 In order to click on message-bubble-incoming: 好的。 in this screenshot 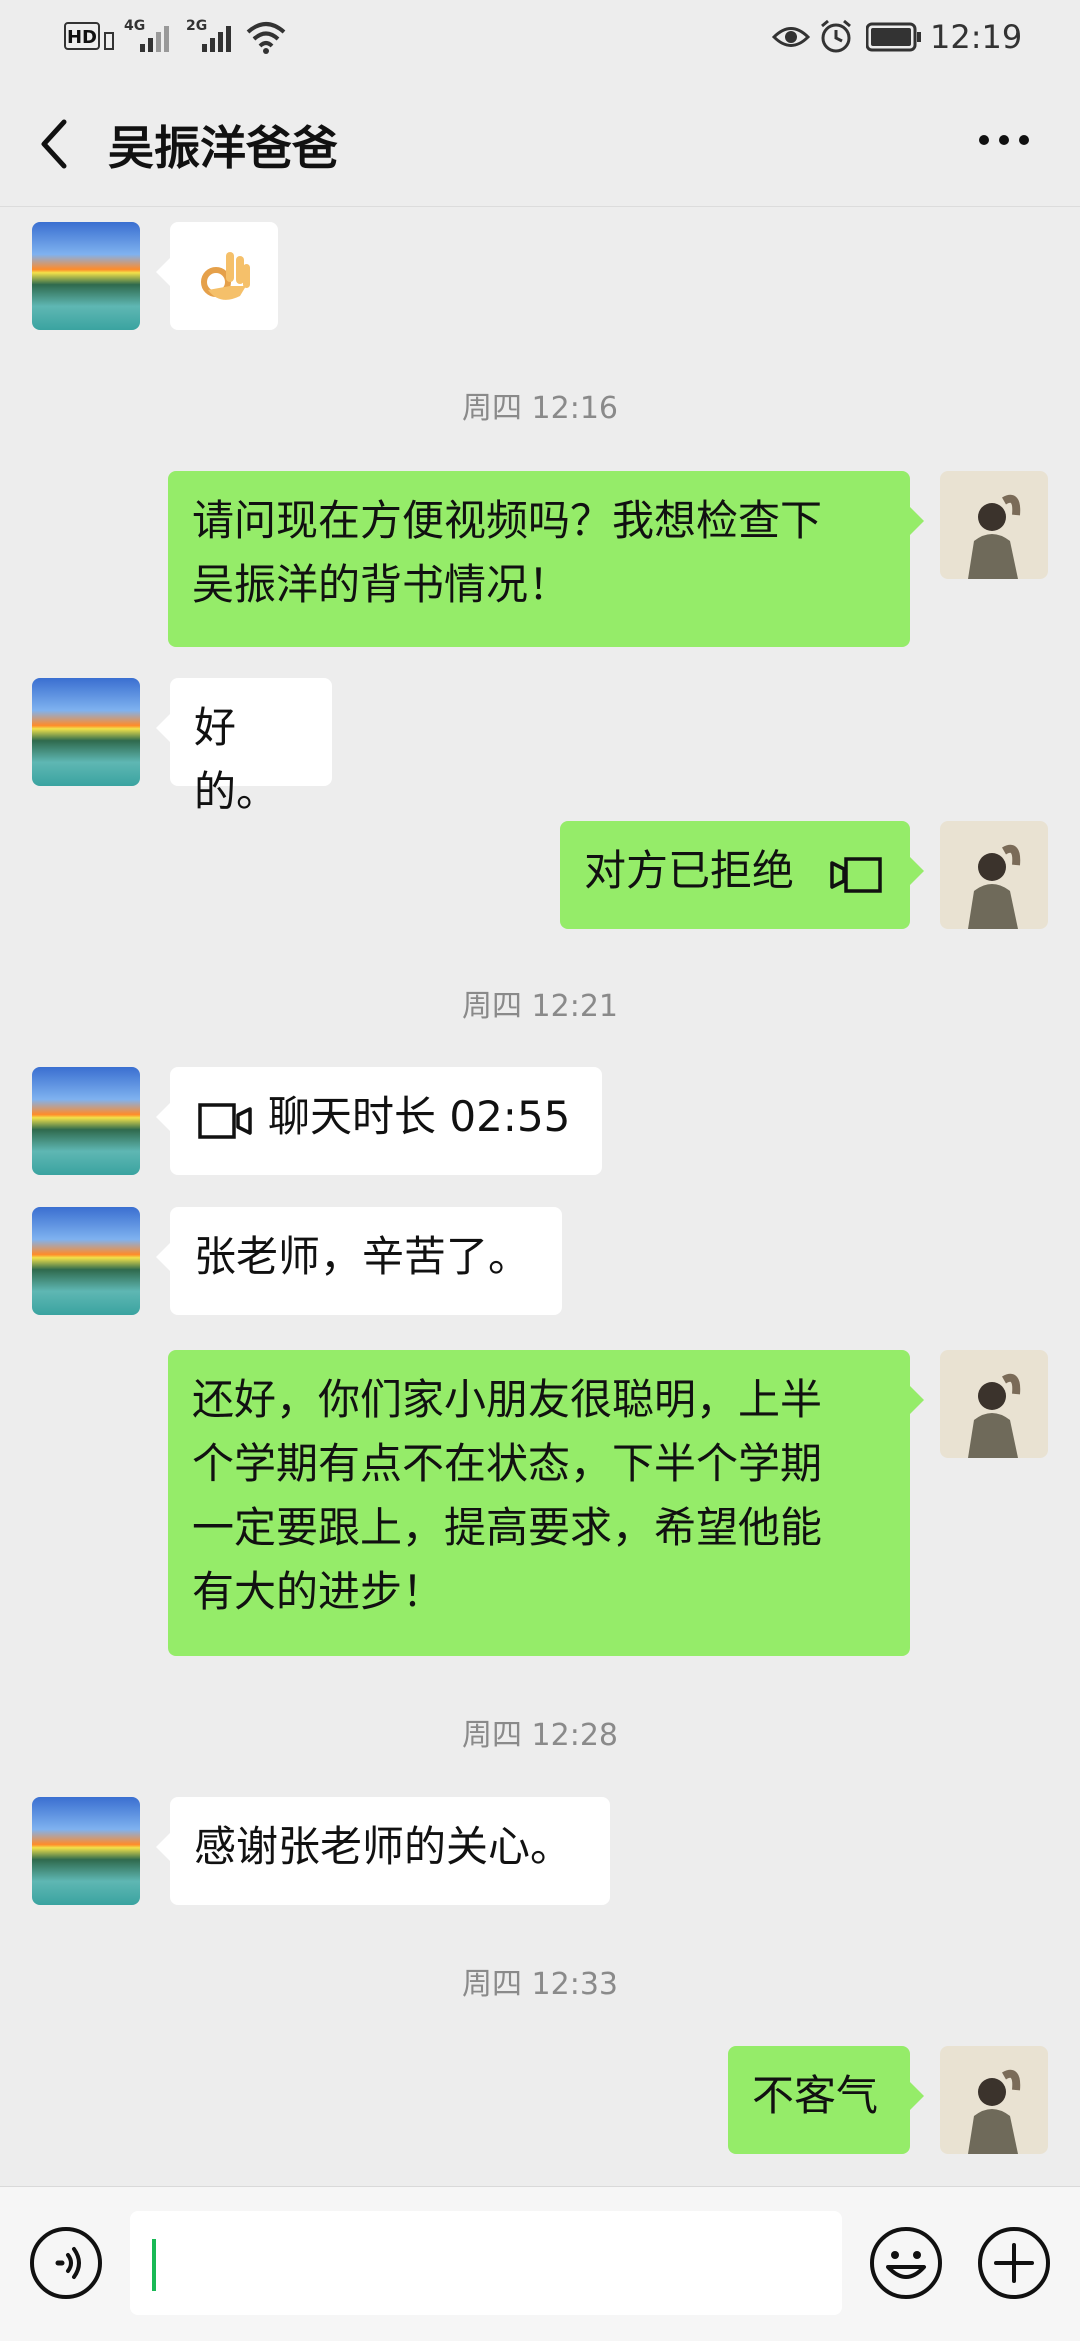, I will do `click(244, 747)`.